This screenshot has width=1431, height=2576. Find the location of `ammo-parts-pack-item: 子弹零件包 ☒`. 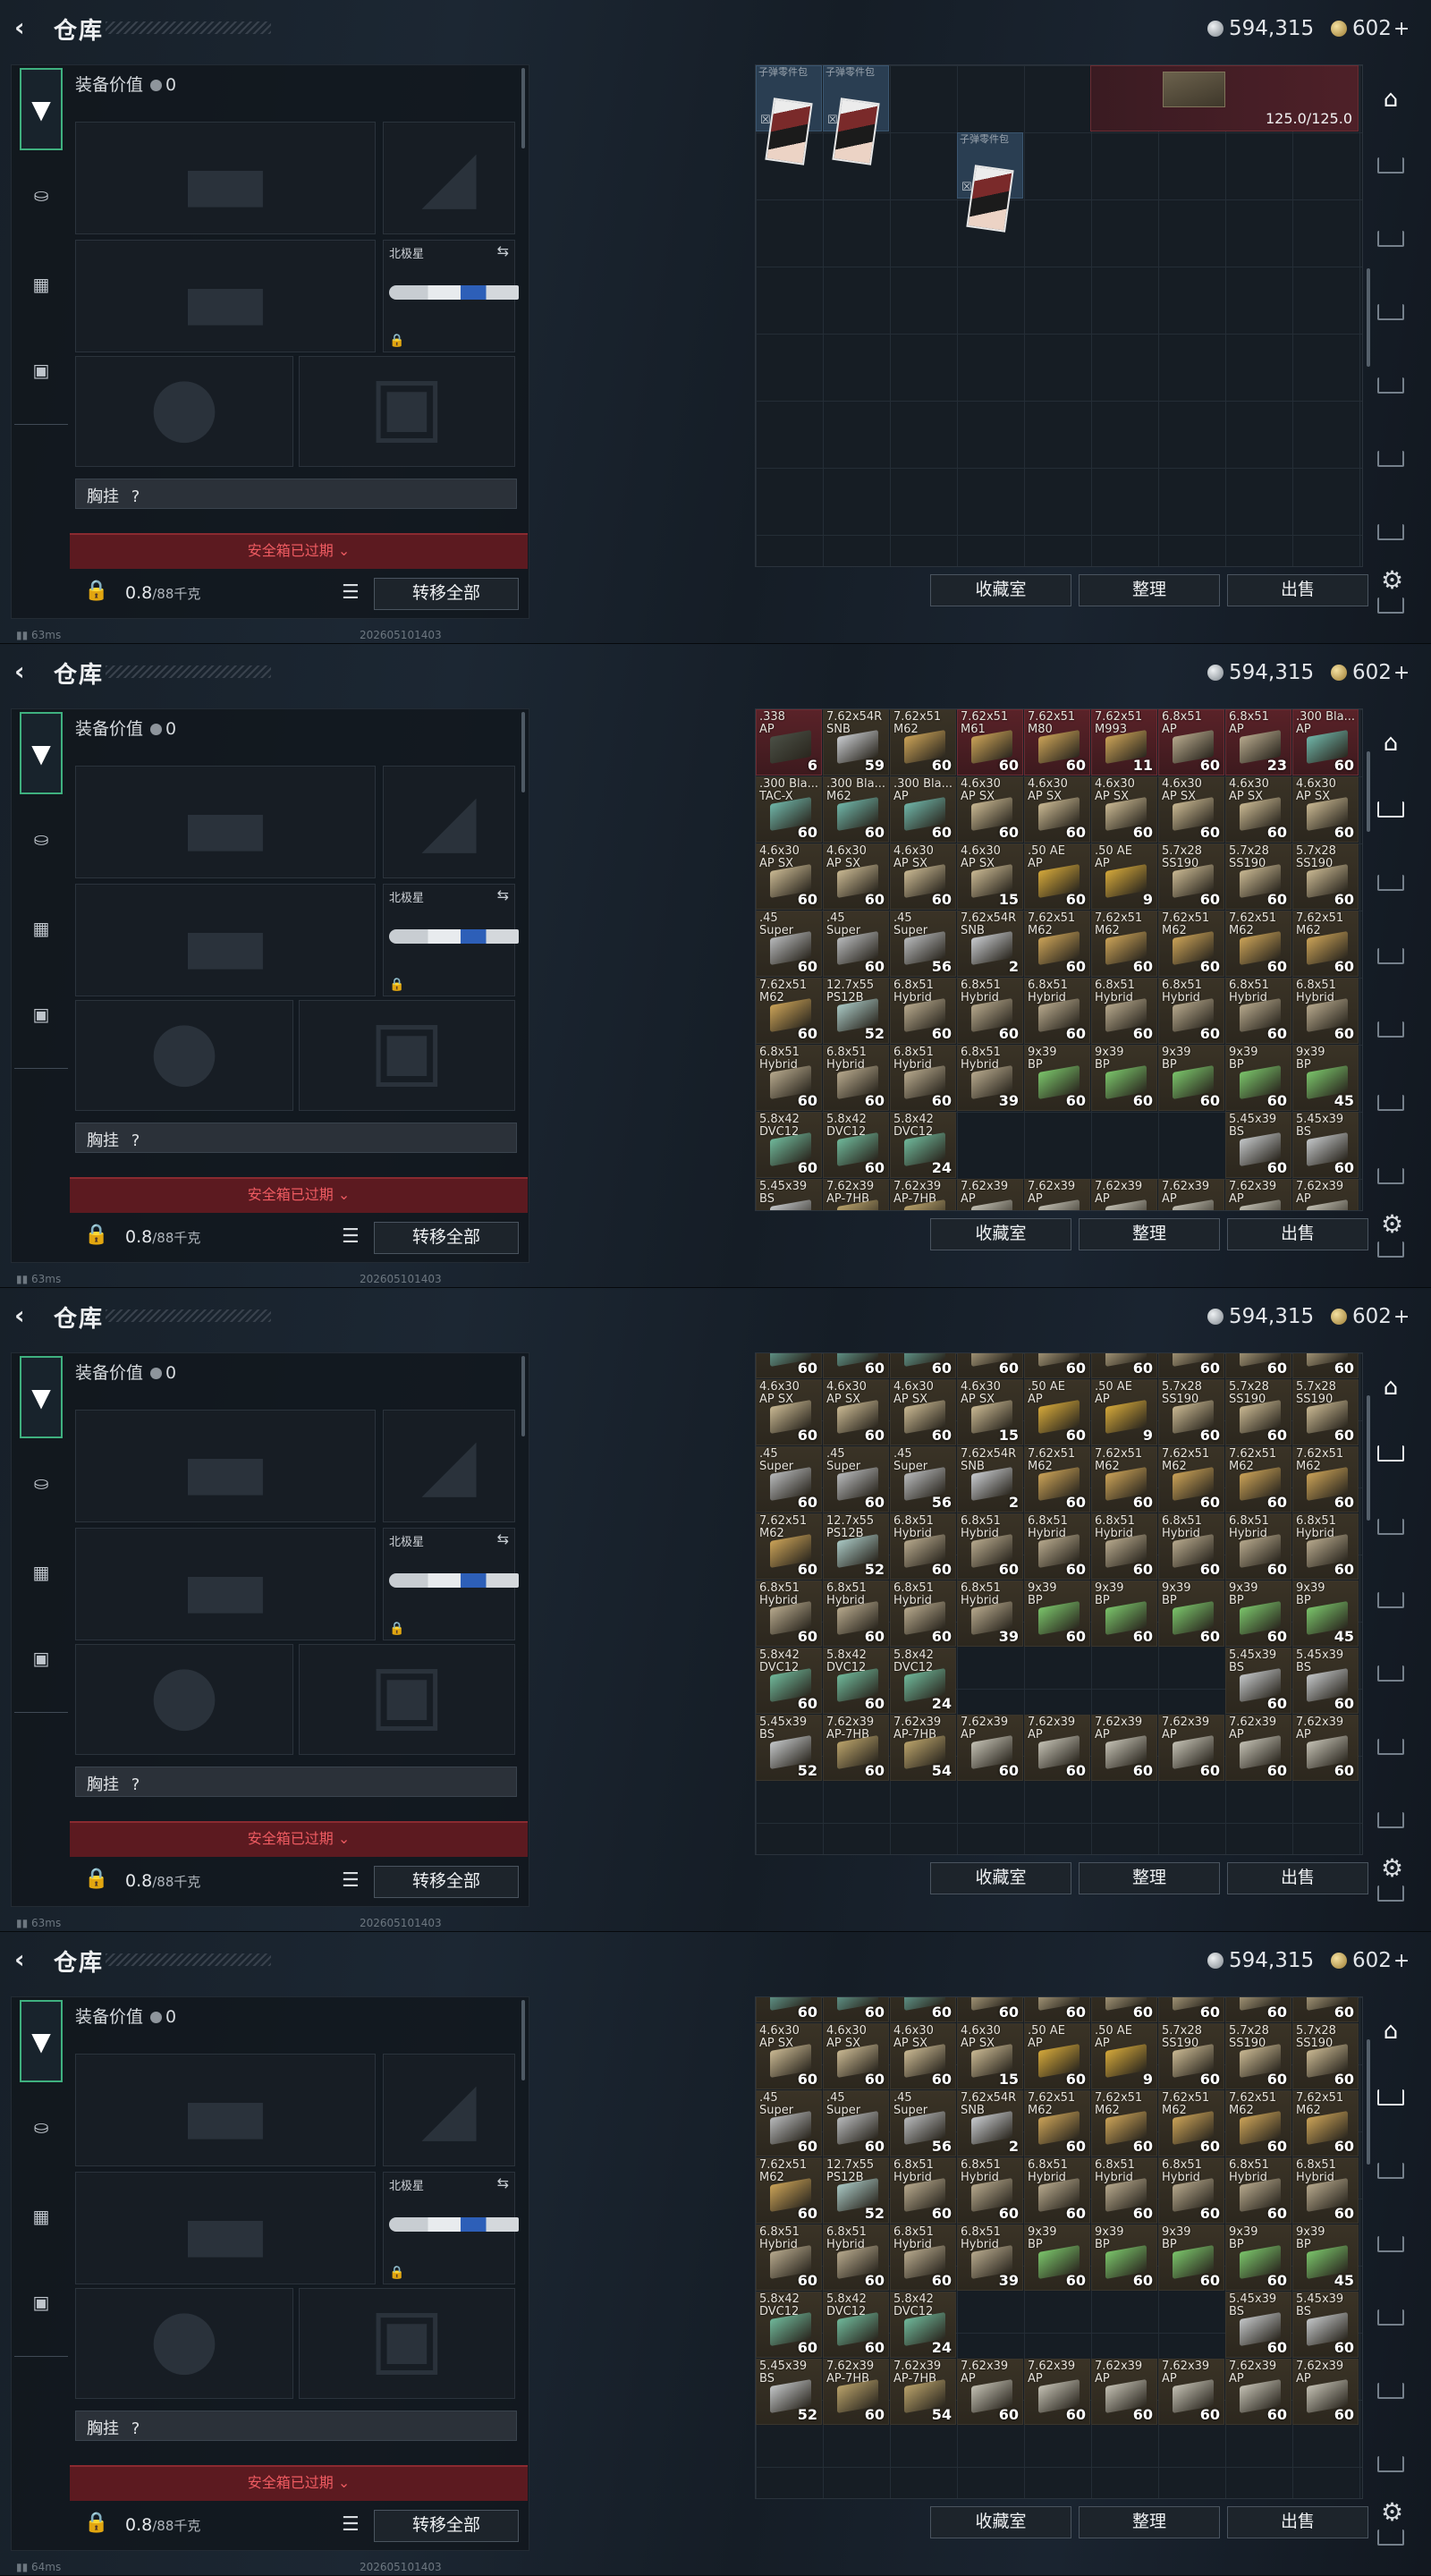

ammo-parts-pack-item: 子弹零件包 ☒ is located at coordinates (789, 115).